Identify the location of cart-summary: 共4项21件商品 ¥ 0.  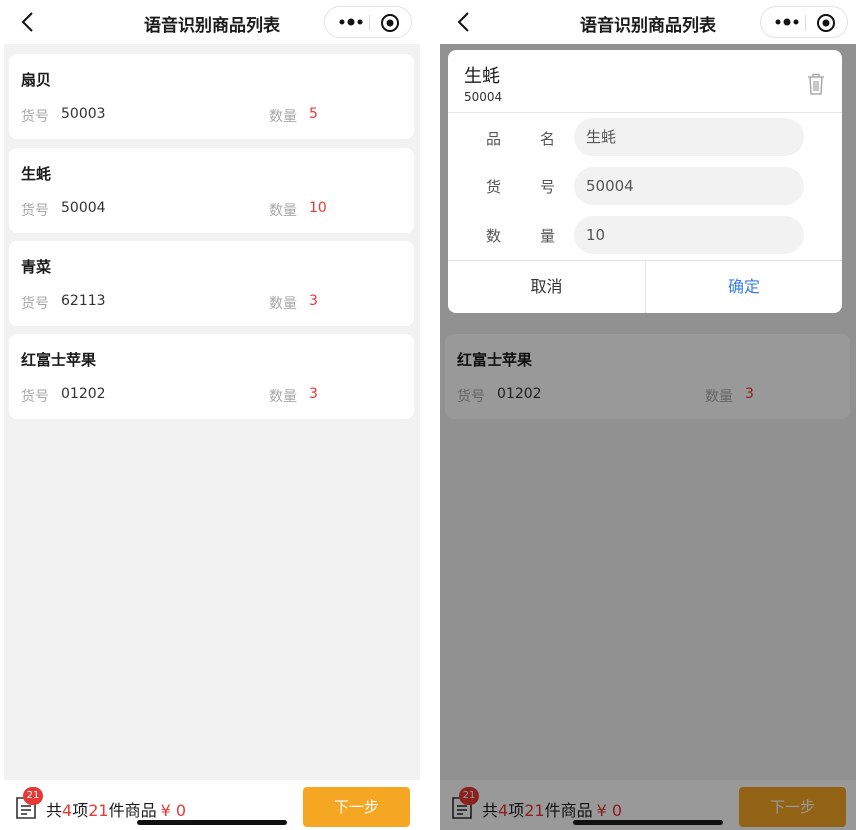
(116, 809).